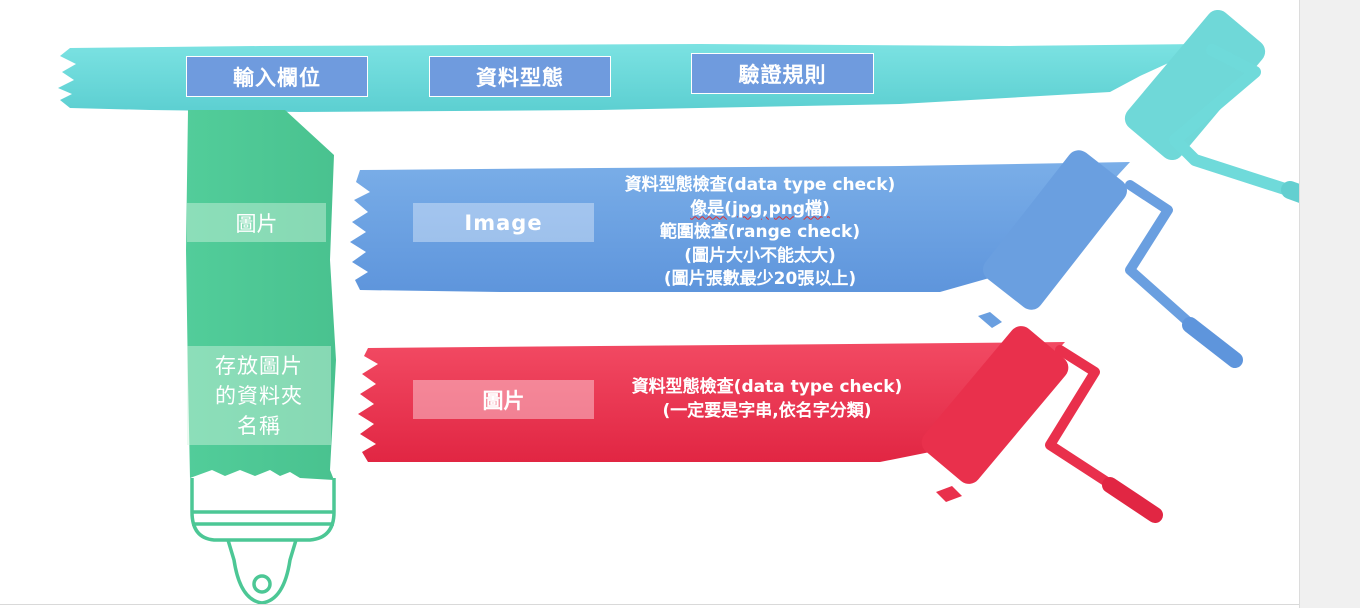 The width and height of the screenshot is (1360, 608). What do you see at coordinates (503, 399) in the screenshot?
I see `type-label-folder: 圖片` at bounding box center [503, 399].